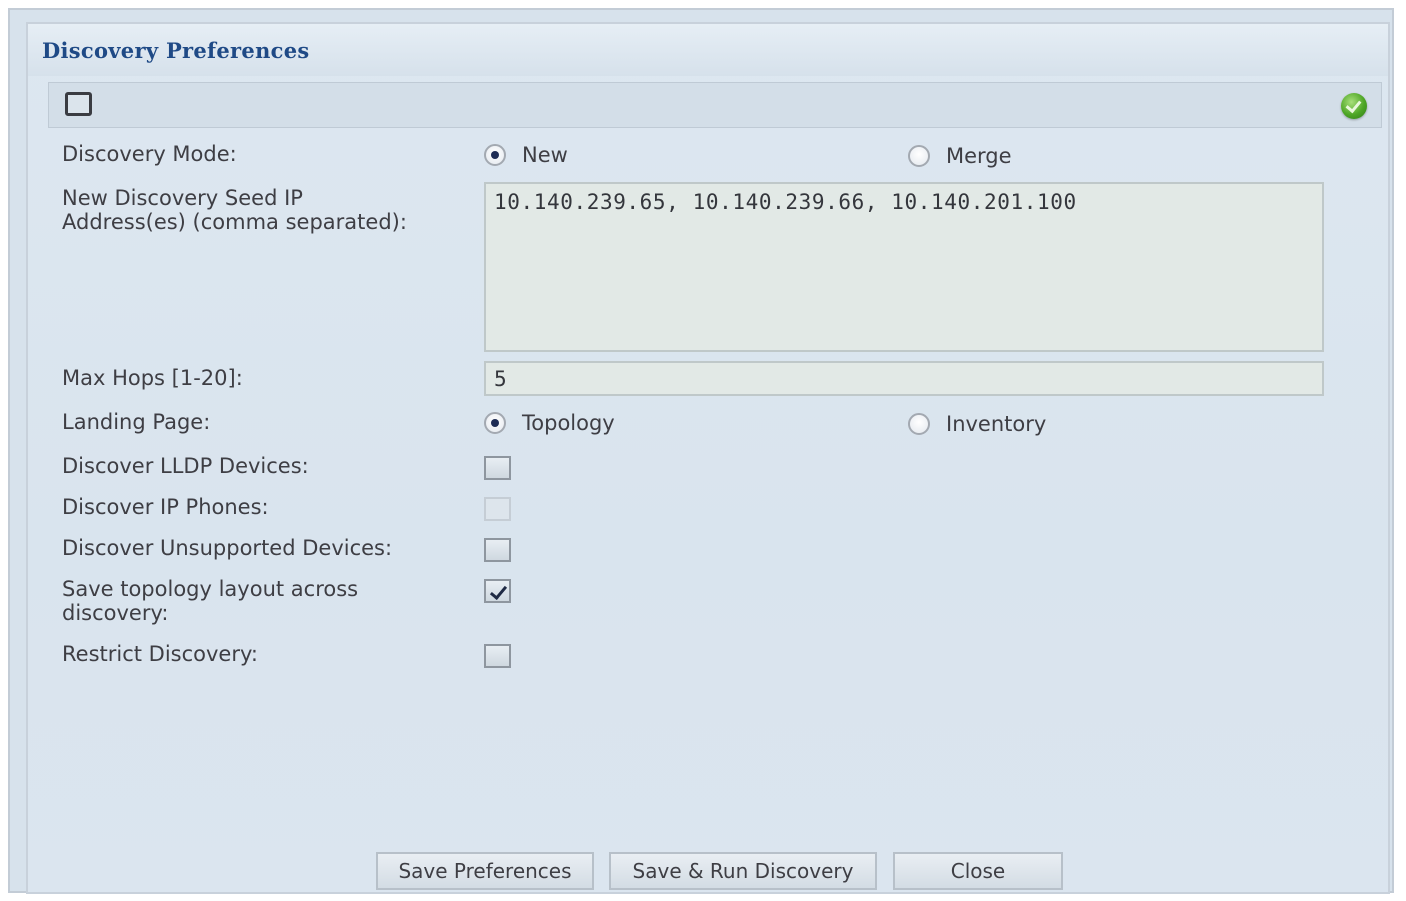 The height and width of the screenshot is (901, 1406). What do you see at coordinates (160, 654) in the screenshot?
I see `restrict-discovery-label: Restrict Discovery:` at bounding box center [160, 654].